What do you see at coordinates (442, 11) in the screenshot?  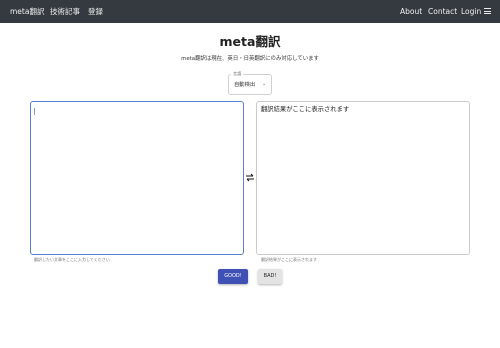 I see `nav-contact-link: Contact` at bounding box center [442, 11].